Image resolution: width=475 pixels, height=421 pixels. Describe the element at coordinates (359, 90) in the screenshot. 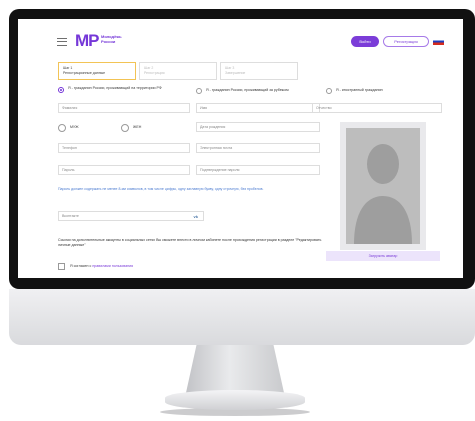

I see `citizenship-label-foreign: Я - иностранный гражданин` at that location.